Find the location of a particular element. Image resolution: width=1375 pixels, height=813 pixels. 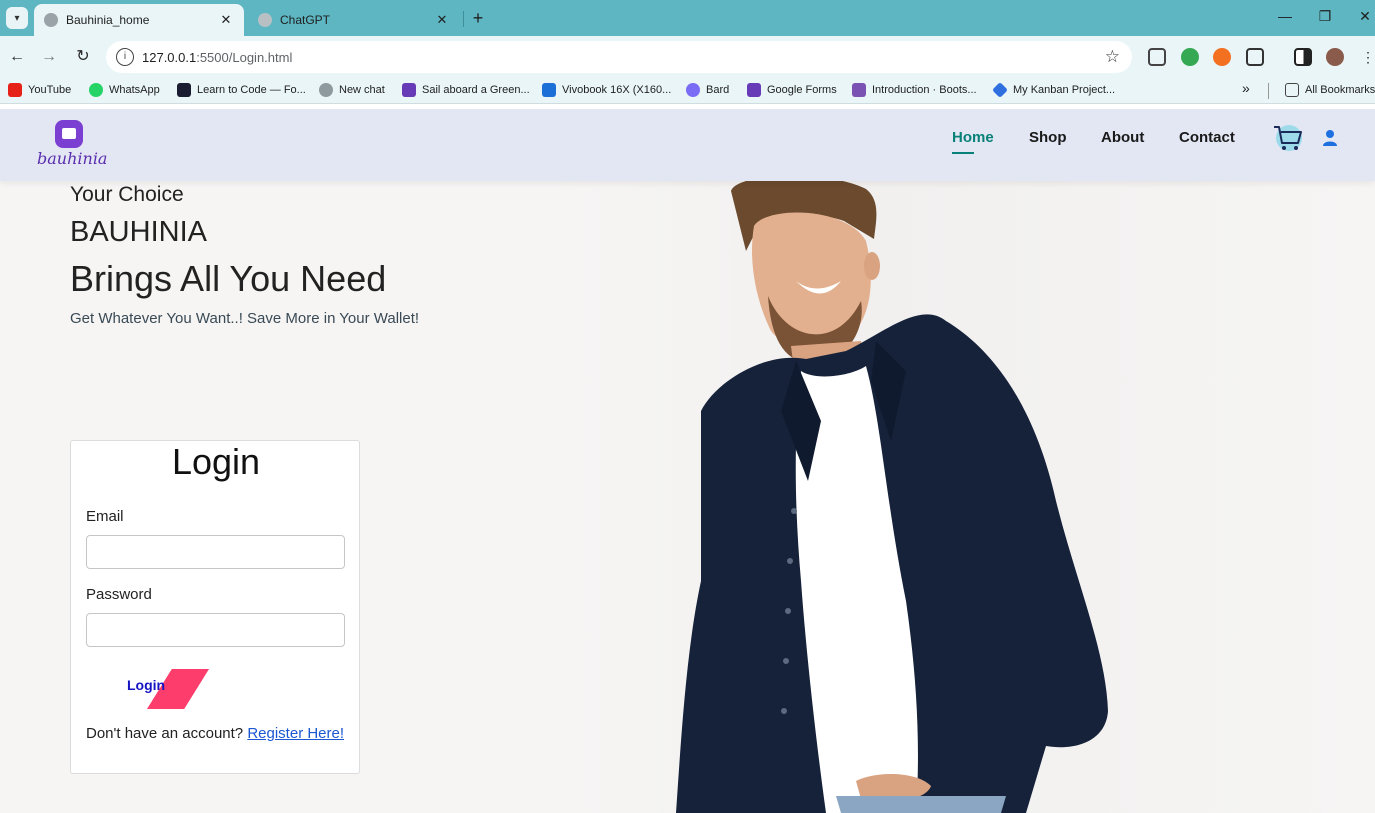

extension-upload-icon is located at coordinates (1157, 57).